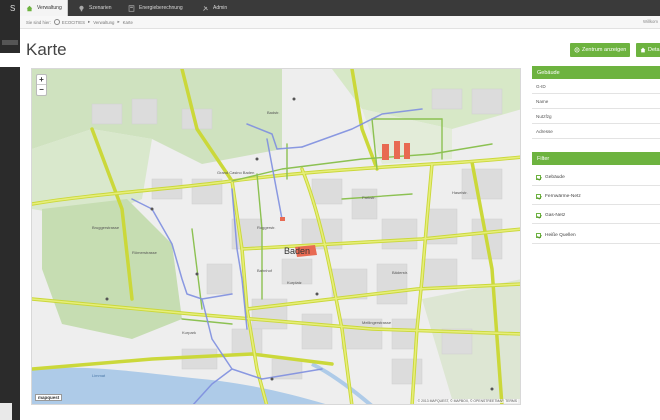 The image size is (660, 420). I want to click on tab-verwaltung: Verwaltung, so click(44, 8).